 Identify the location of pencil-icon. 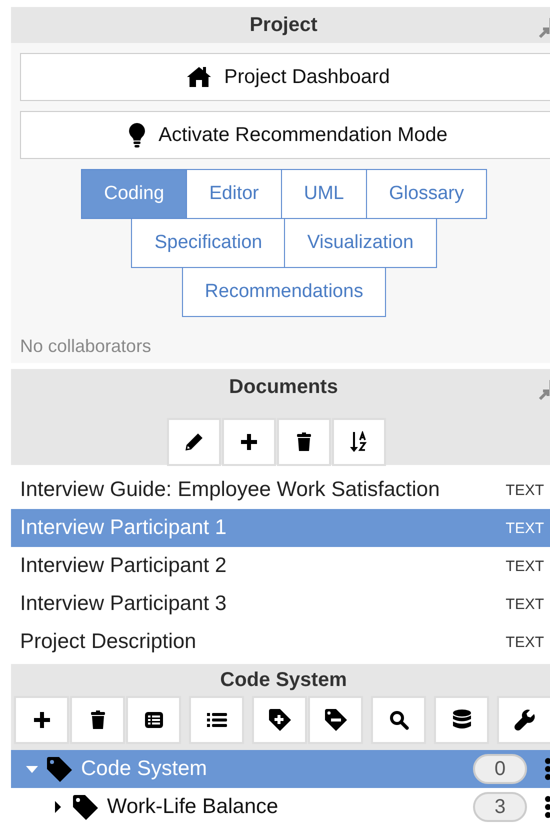
(194, 442).